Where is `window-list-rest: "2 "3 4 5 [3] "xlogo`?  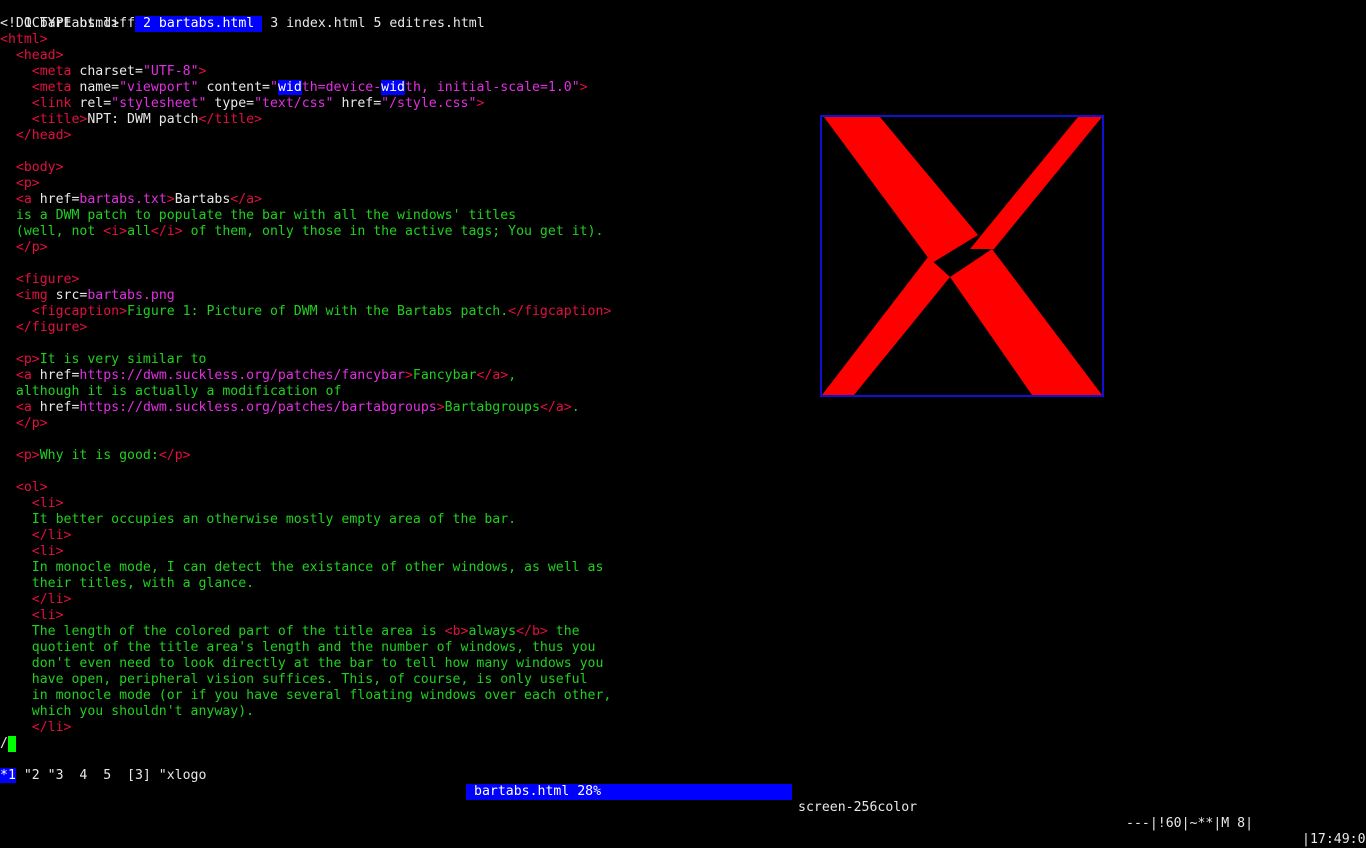 window-list-rest: "2 "3 4 5 [3] "xlogo is located at coordinates (111, 775).